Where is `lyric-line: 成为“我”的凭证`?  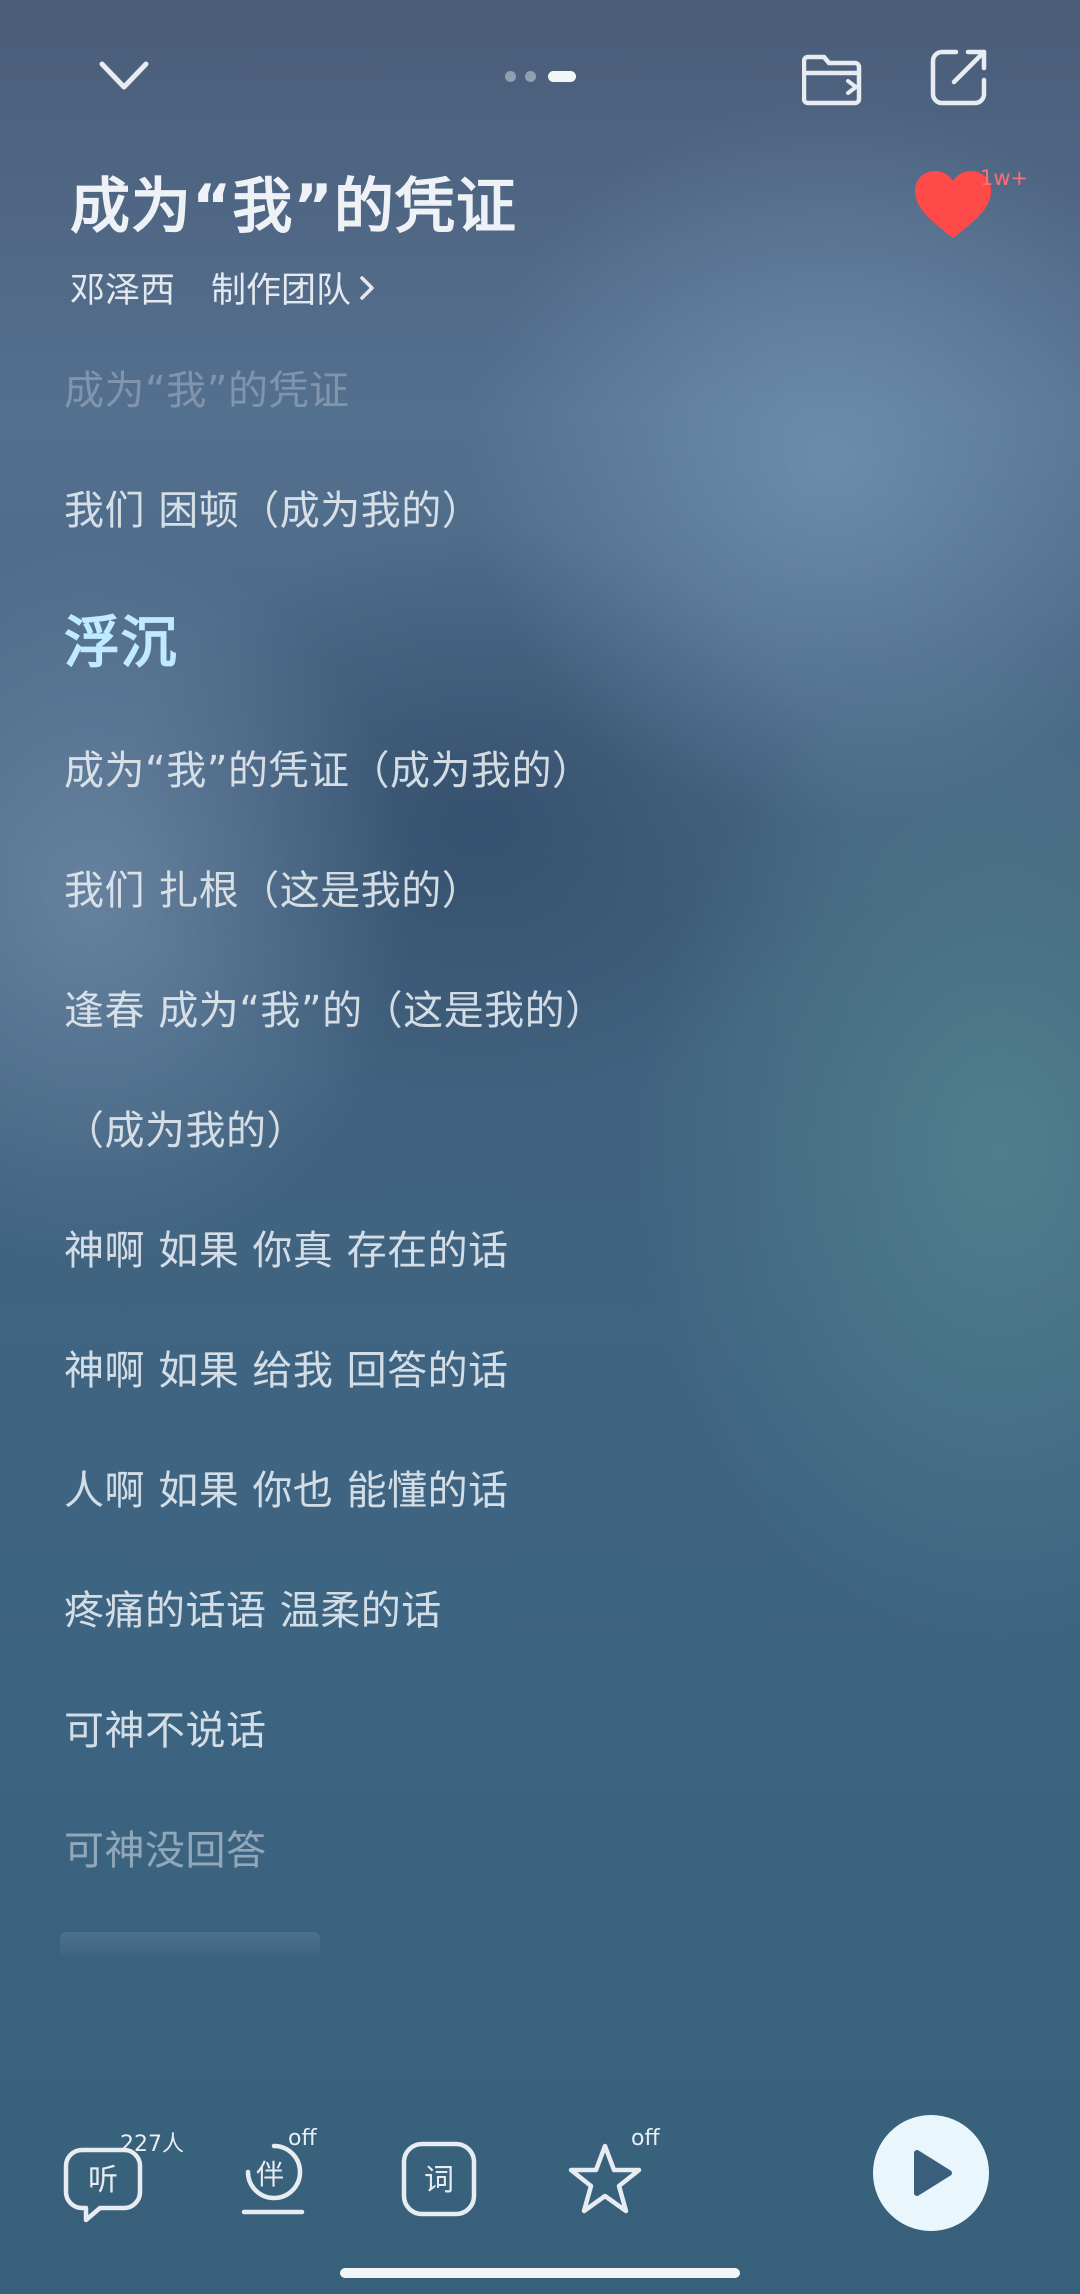
lyric-line: 成为“我”的凭证 is located at coordinates (206, 387).